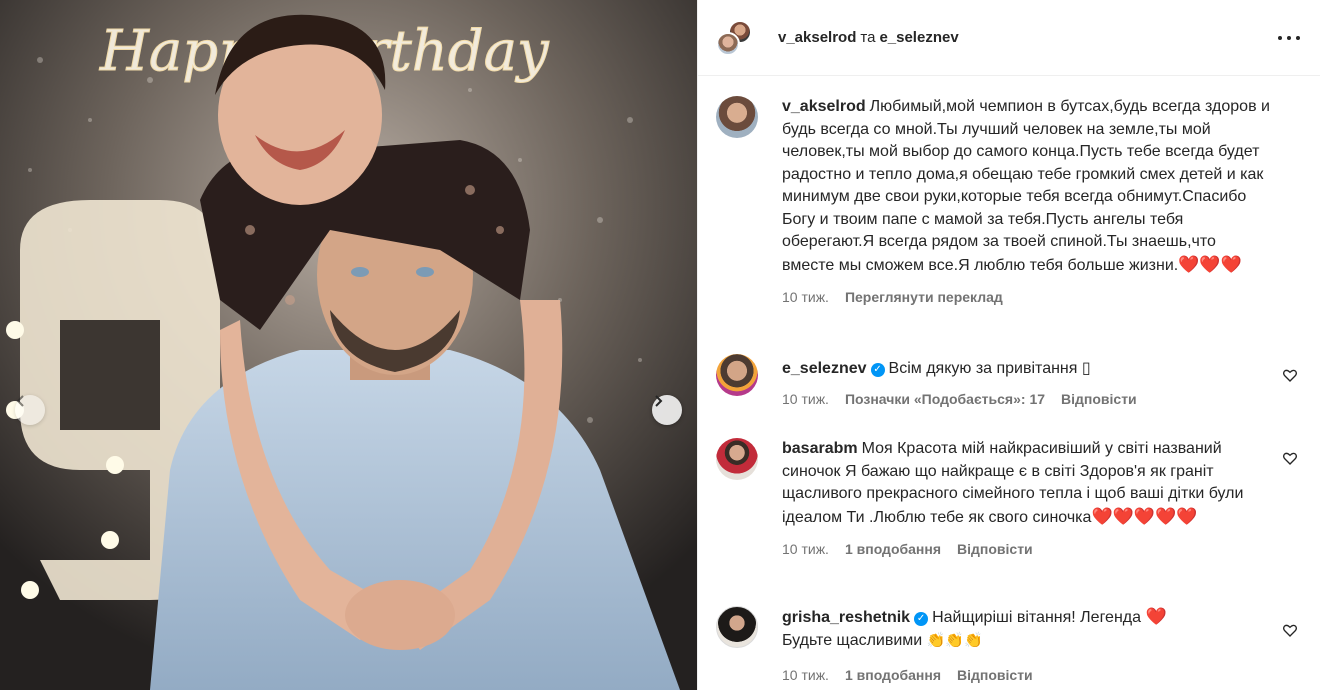 This screenshot has height=690, width=1320. I want to click on chevron-left-icon, so click(20, 401).